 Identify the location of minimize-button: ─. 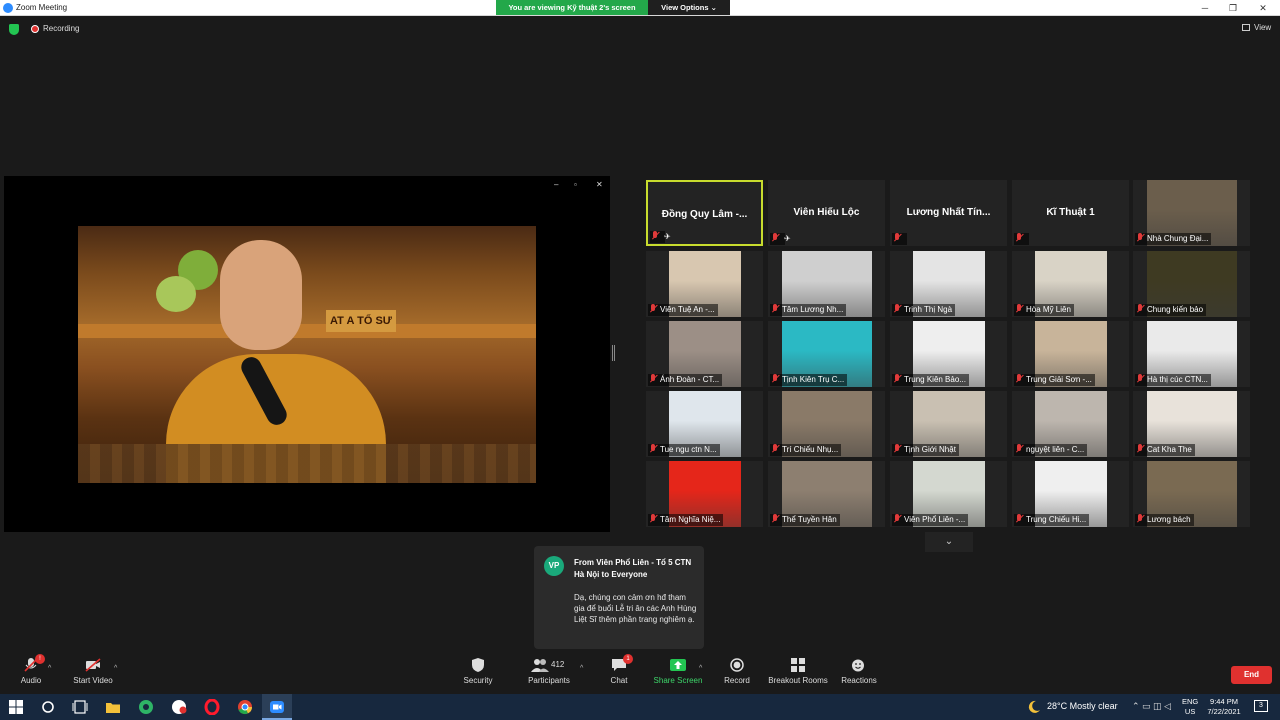
(1205, 8).